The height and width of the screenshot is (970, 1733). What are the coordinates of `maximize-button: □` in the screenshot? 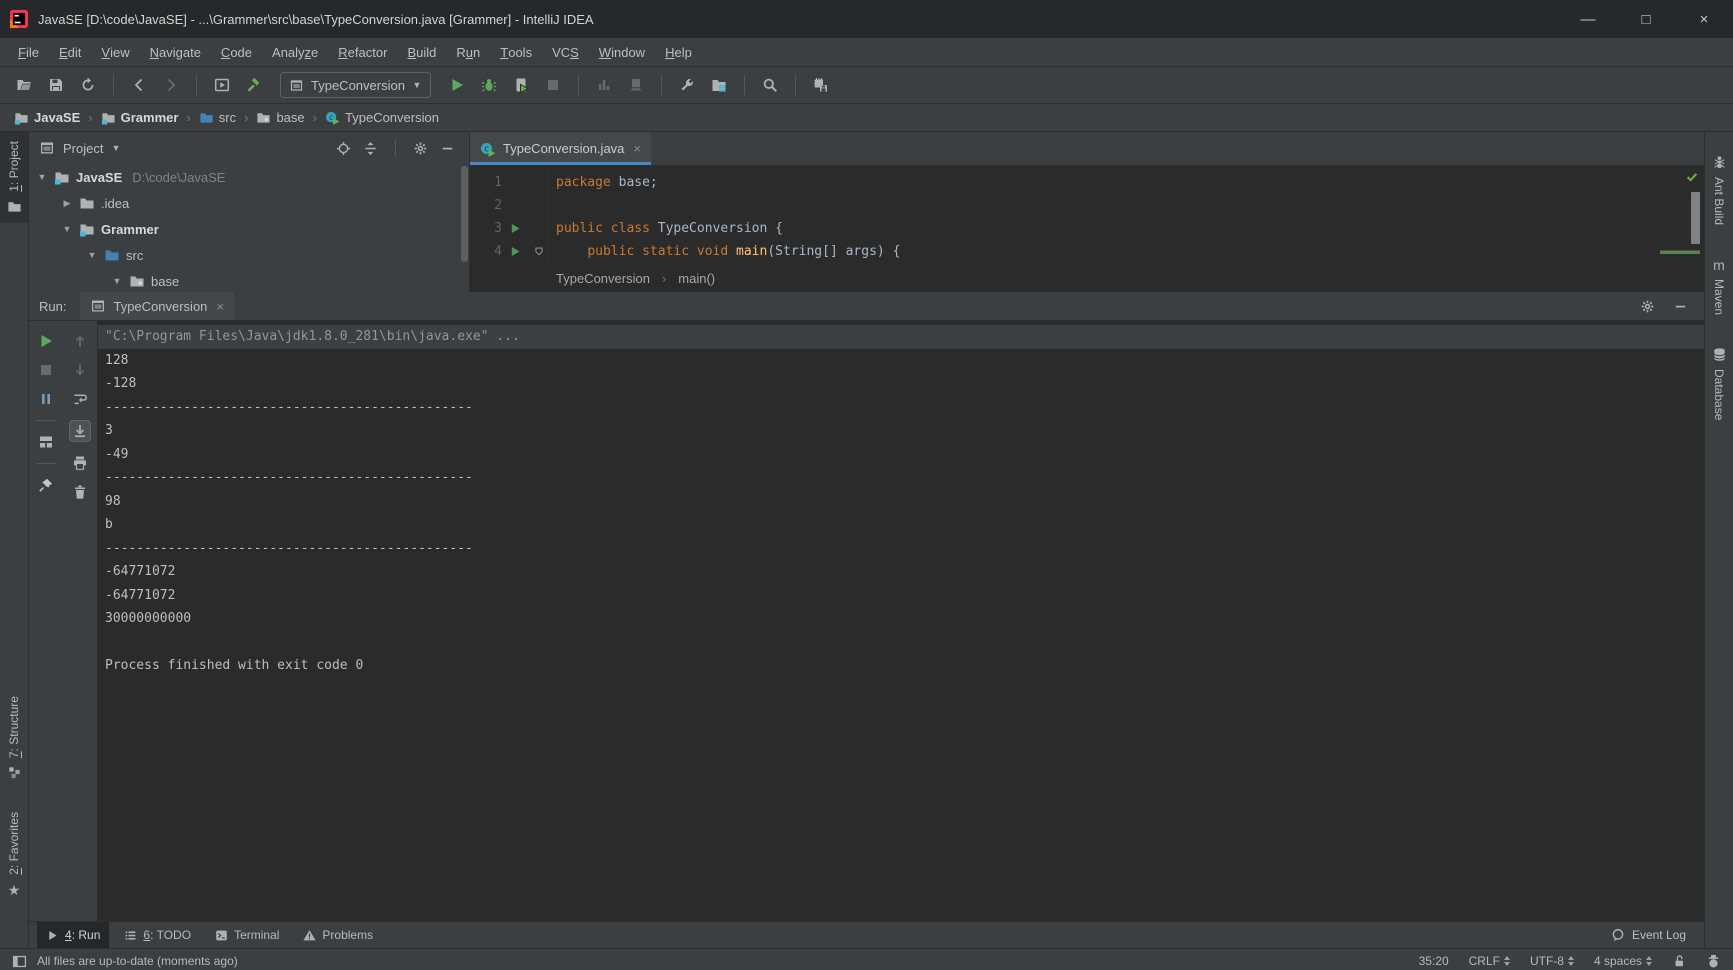 It's located at (1646, 19).